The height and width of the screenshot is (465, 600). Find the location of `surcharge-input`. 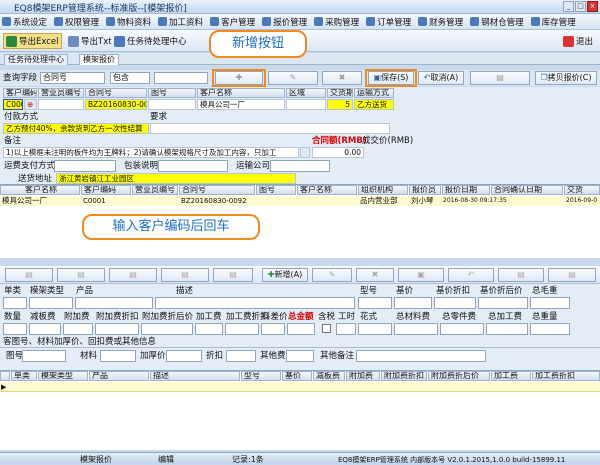

surcharge-input is located at coordinates (78, 329).